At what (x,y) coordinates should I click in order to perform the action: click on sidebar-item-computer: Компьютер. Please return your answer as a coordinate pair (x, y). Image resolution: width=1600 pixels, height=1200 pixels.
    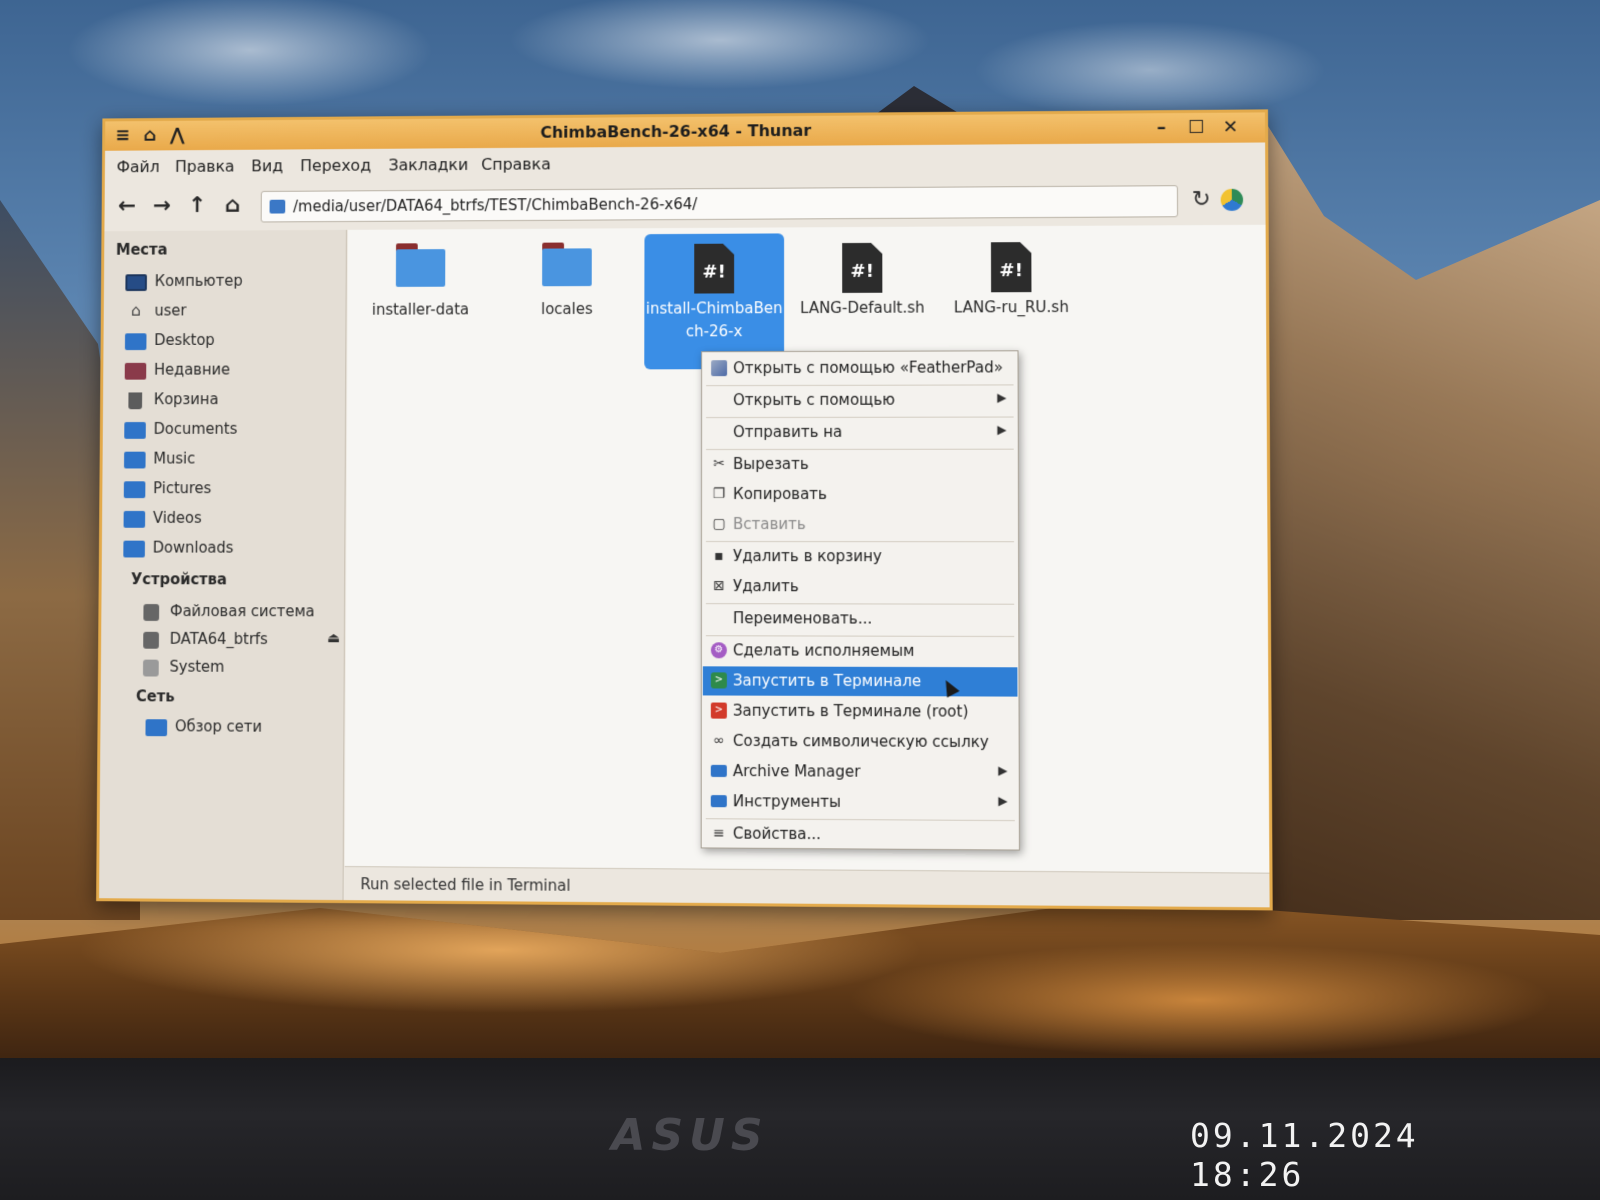
    Looking at the image, I should click on (233, 282).